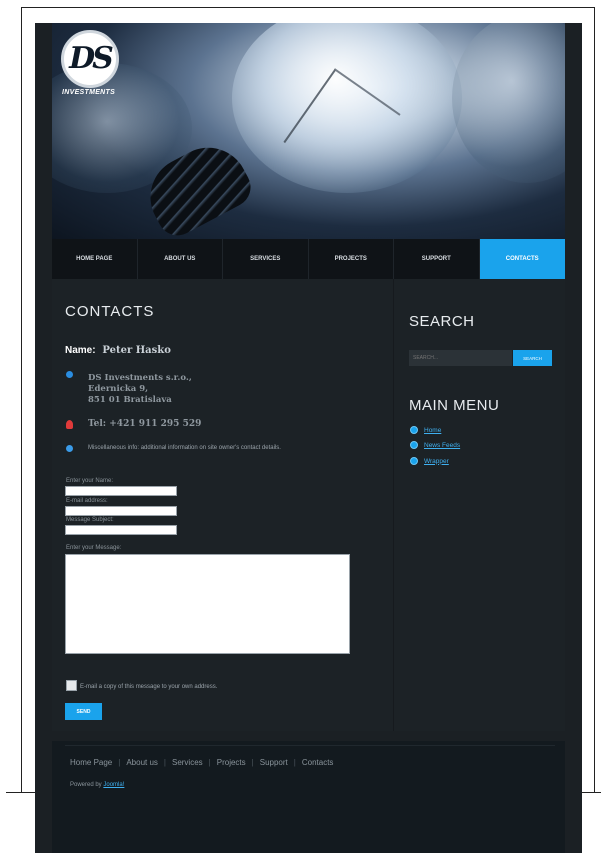 The width and height of the screenshot is (601, 853). What do you see at coordinates (121, 491) in the screenshot?
I see `name-field` at bounding box center [121, 491].